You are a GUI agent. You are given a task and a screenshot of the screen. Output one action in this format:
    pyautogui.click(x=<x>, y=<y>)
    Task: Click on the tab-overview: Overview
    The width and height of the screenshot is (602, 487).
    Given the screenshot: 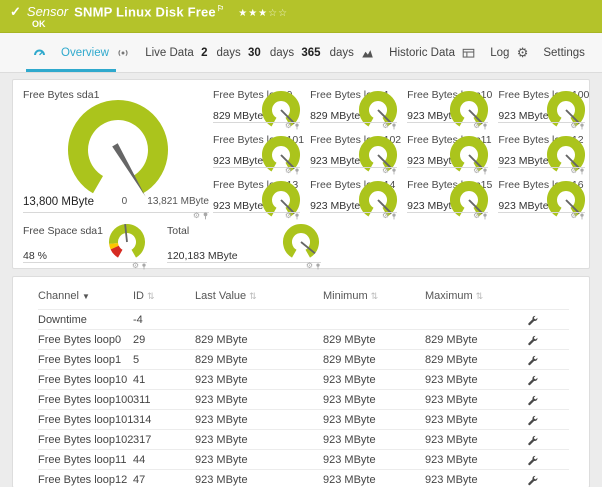 What is the action you would take?
    pyautogui.click(x=71, y=52)
    